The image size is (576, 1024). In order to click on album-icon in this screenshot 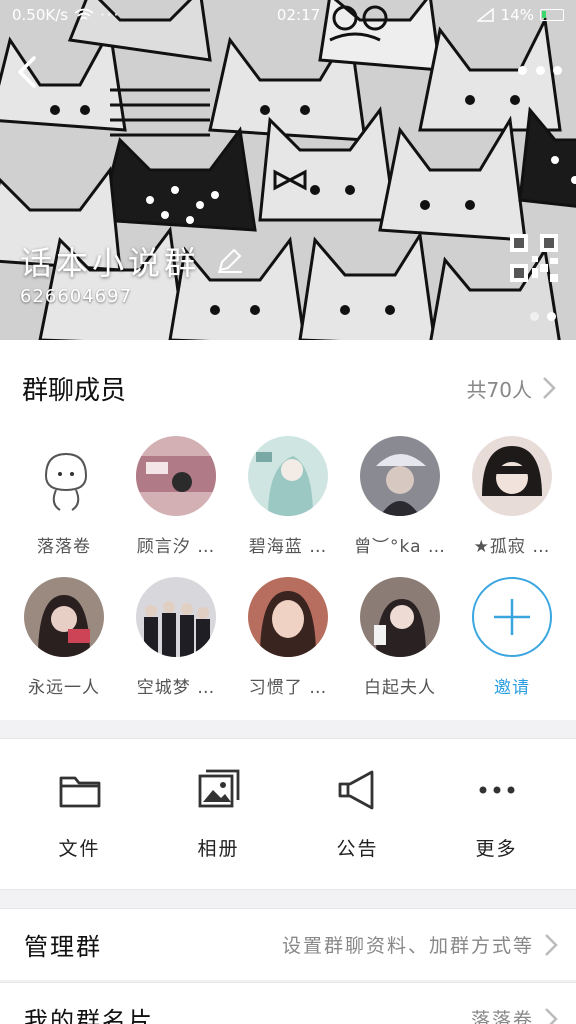, I will do `click(218, 788)`.